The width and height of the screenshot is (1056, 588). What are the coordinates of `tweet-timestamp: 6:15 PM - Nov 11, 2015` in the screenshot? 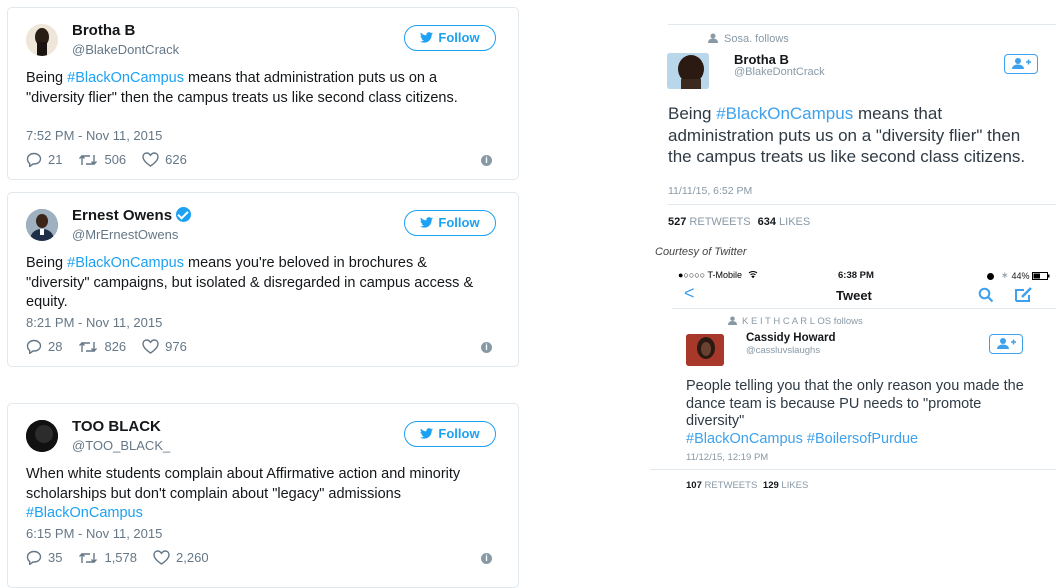 It's located at (94, 533).